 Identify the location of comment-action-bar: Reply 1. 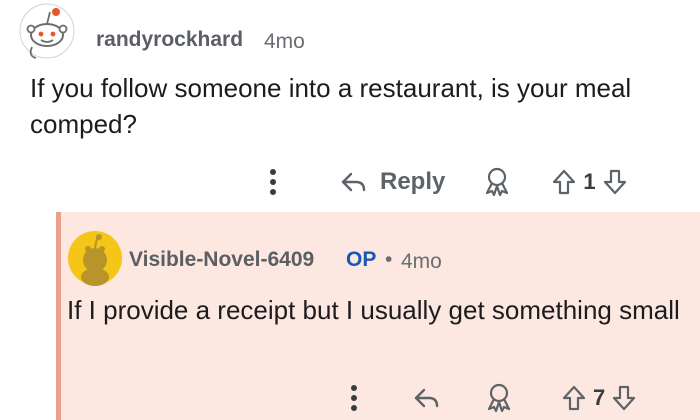
(448, 182).